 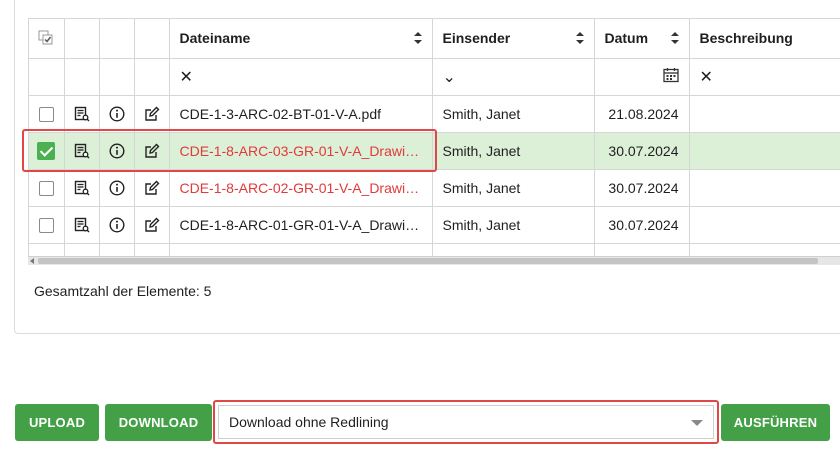 I want to click on filter-row: ✕ ⌄ ✕, so click(x=434, y=77).